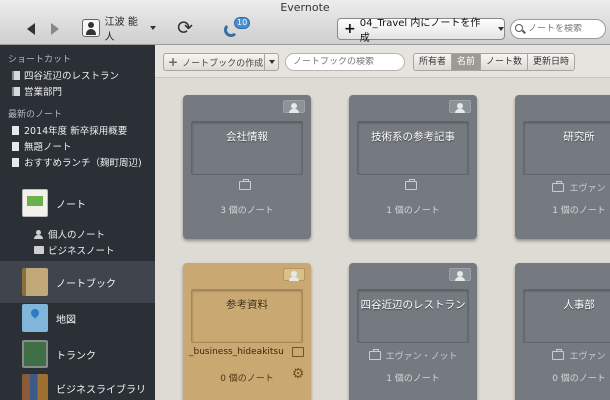  What do you see at coordinates (40, 60) in the screenshot?
I see `shortcuts-header: ショートカット` at bounding box center [40, 60].